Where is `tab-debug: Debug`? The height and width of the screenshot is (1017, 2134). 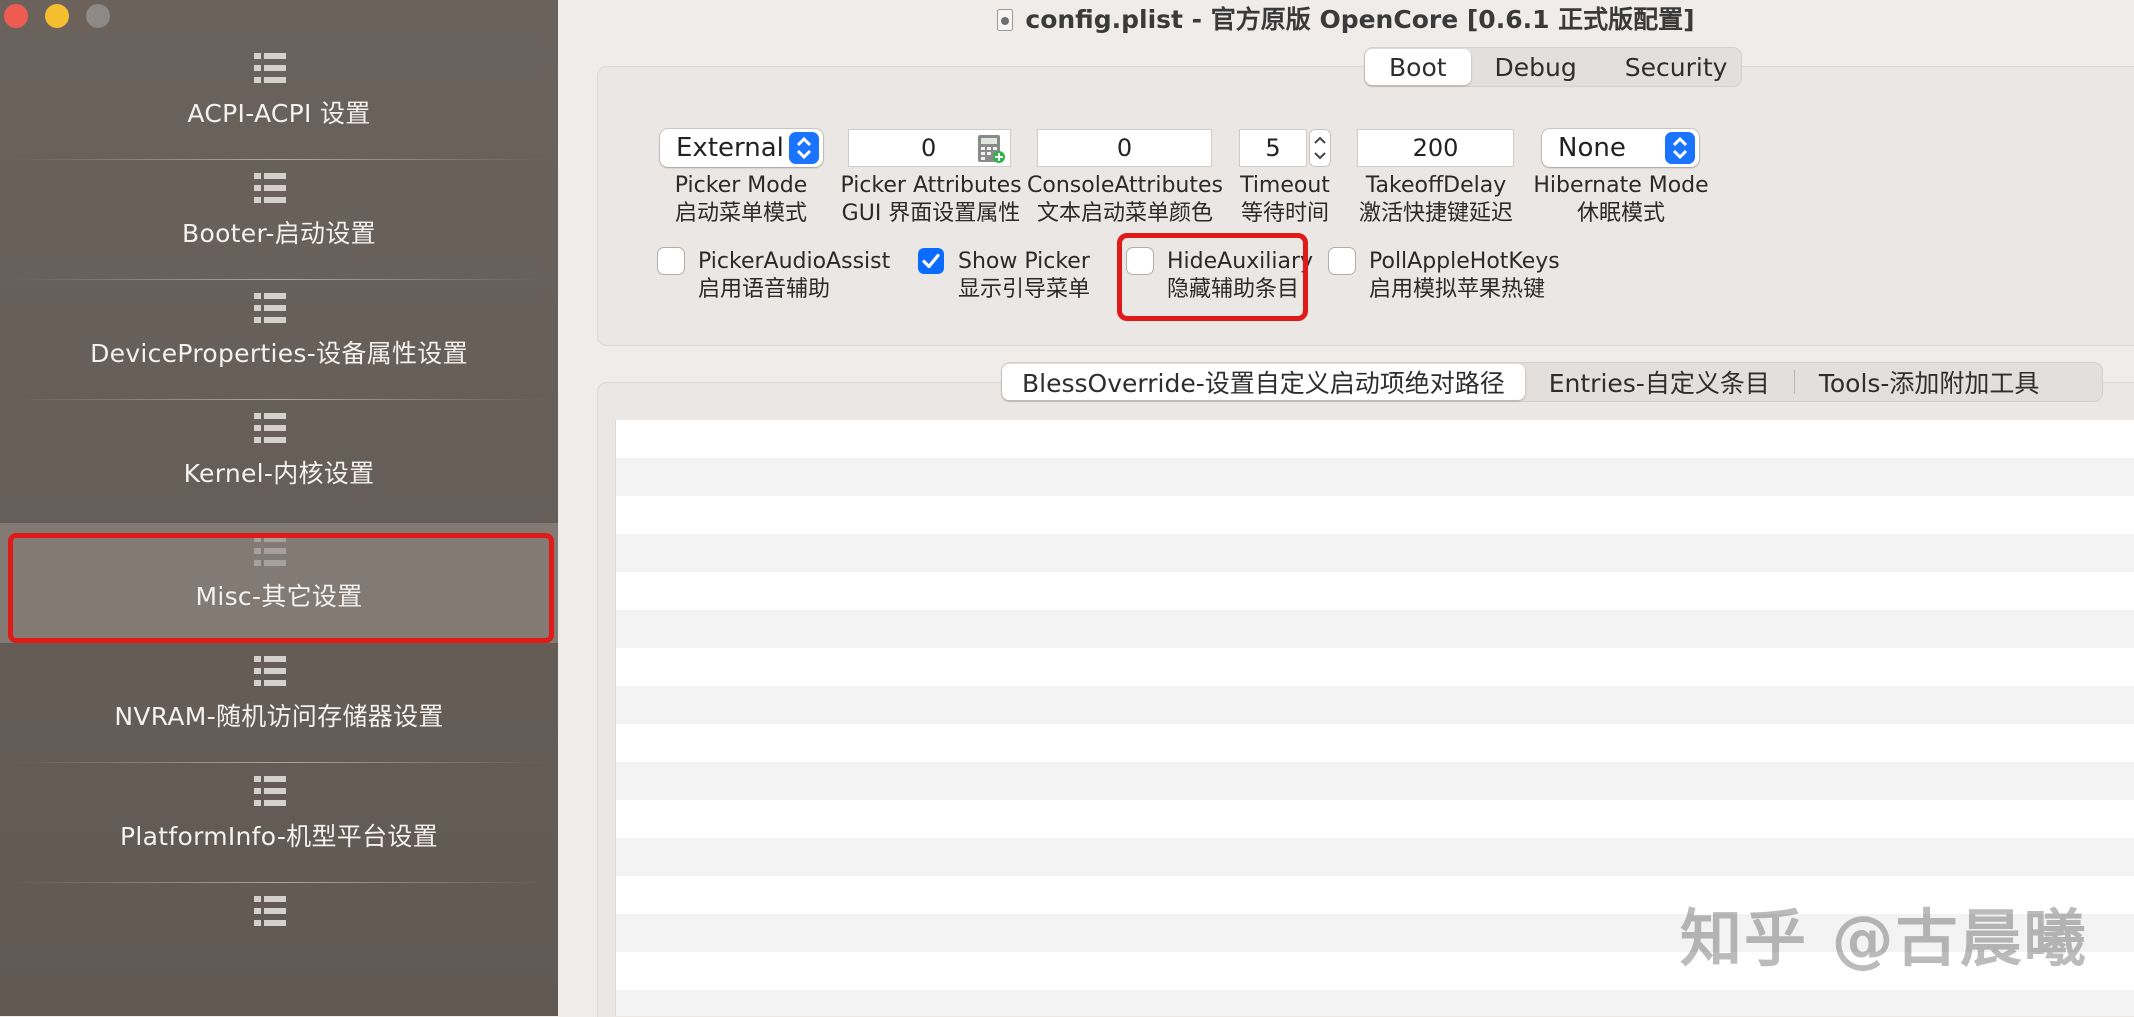
tab-debug: Debug is located at coordinates (1536, 67).